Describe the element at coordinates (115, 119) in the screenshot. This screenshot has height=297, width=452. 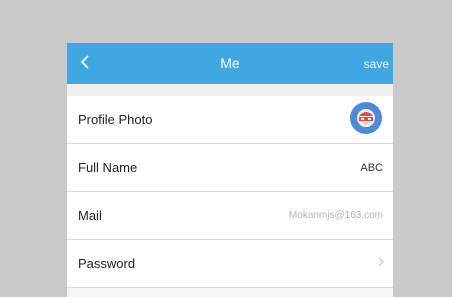
I see `profile-photo-label: Profile Photo` at that location.